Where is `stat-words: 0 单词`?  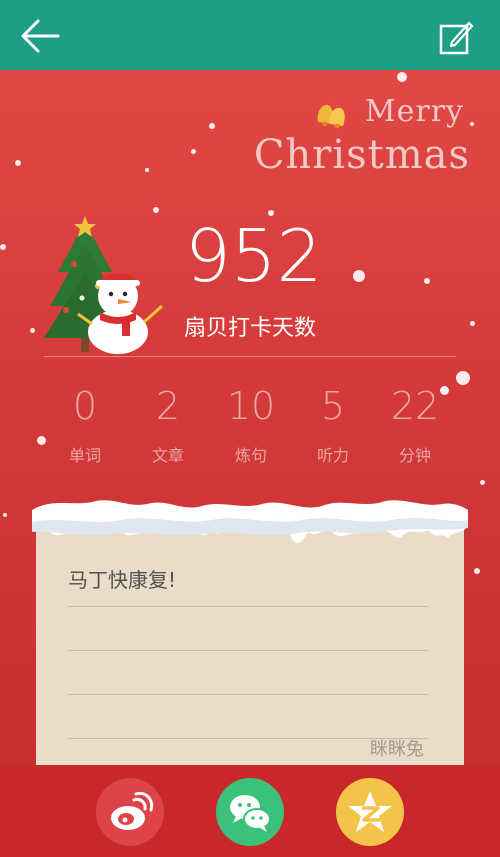 stat-words: 0 单词 is located at coordinates (85, 425).